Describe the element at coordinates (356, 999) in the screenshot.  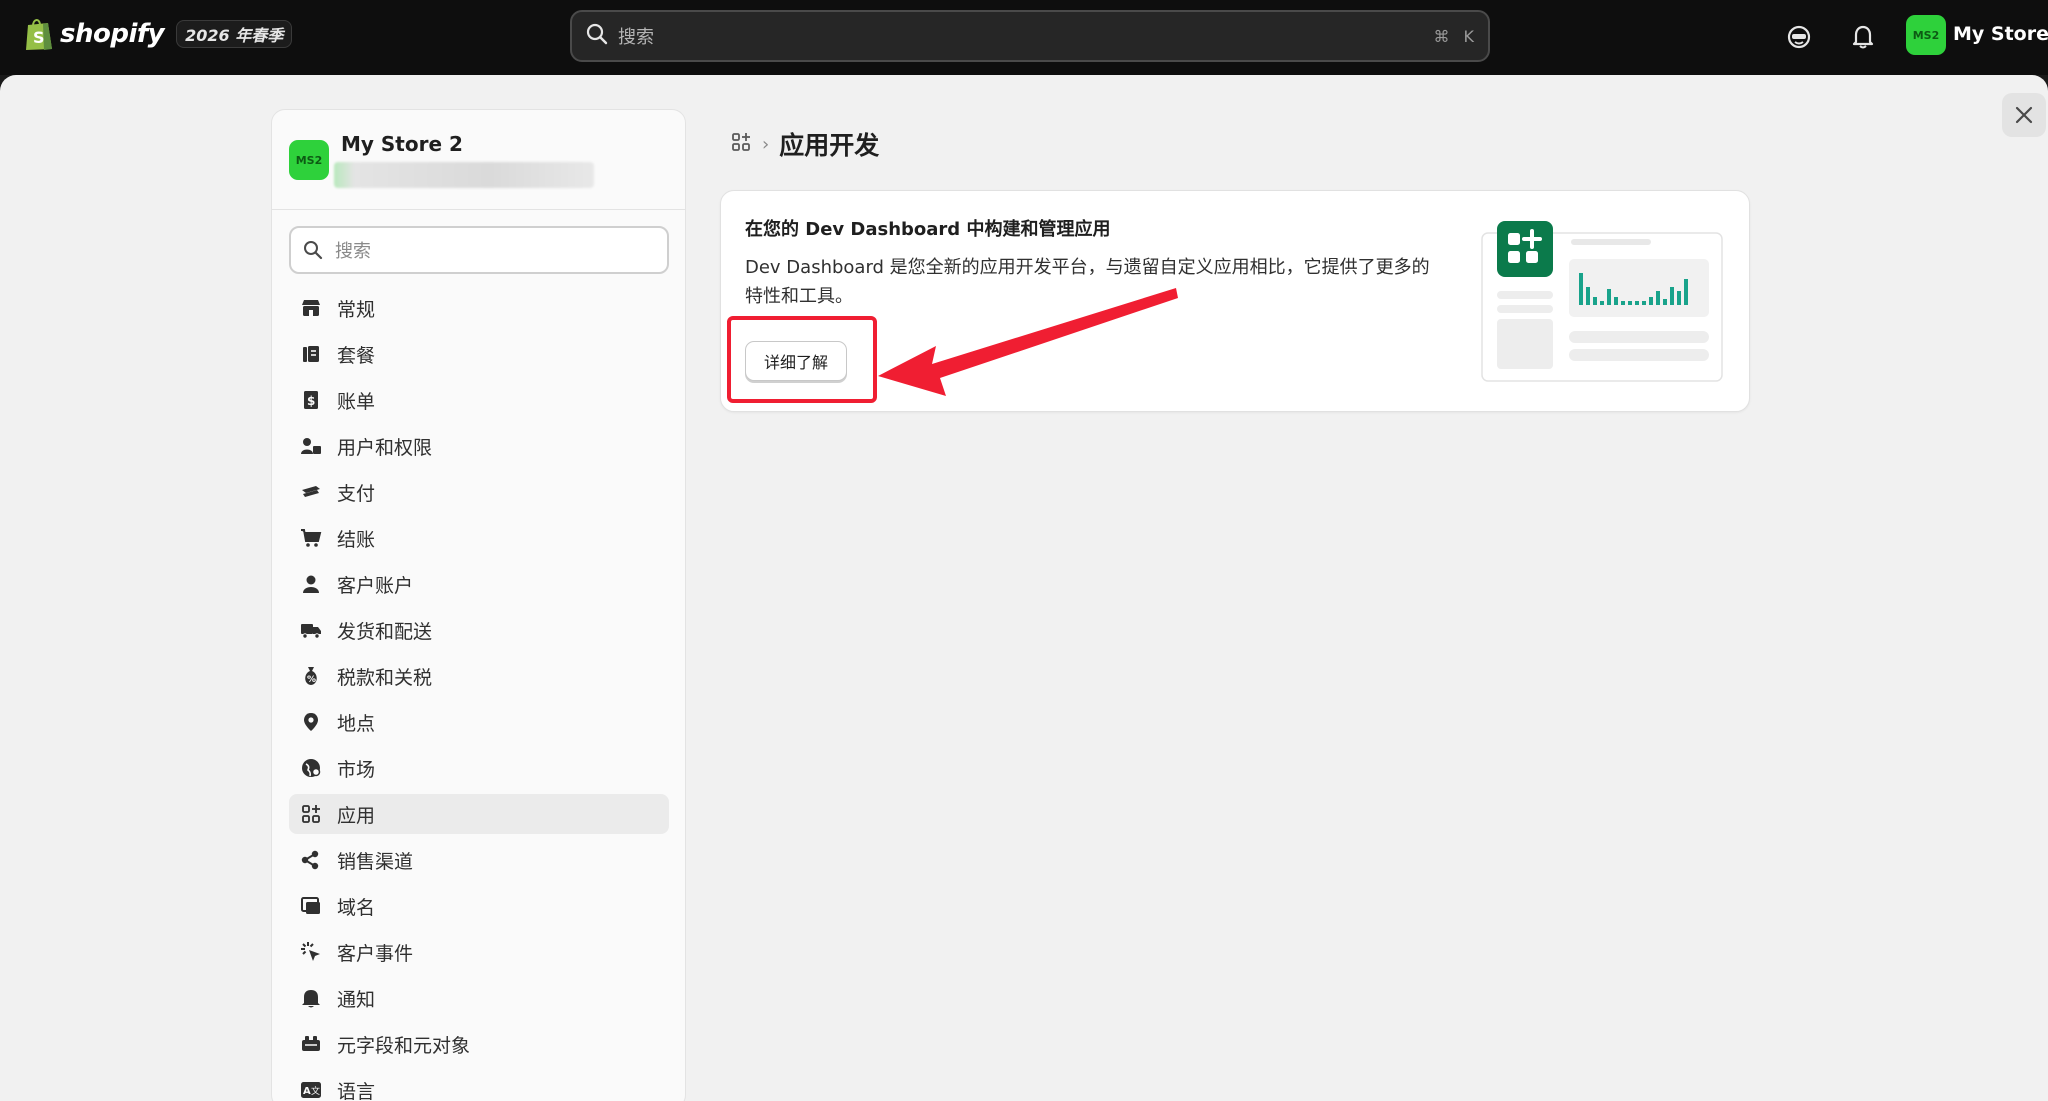
I see `sidebar-item-label: 通知` at that location.